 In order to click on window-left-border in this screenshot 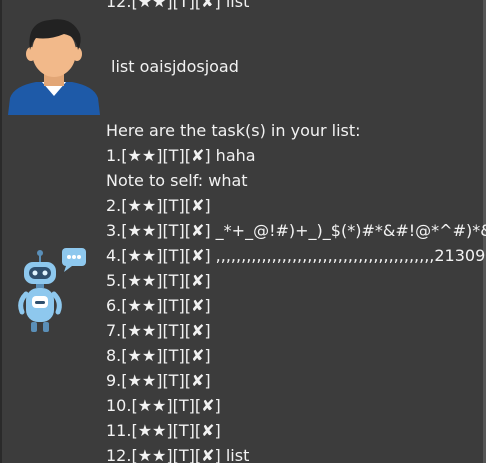, I will do `click(1, 231)`.